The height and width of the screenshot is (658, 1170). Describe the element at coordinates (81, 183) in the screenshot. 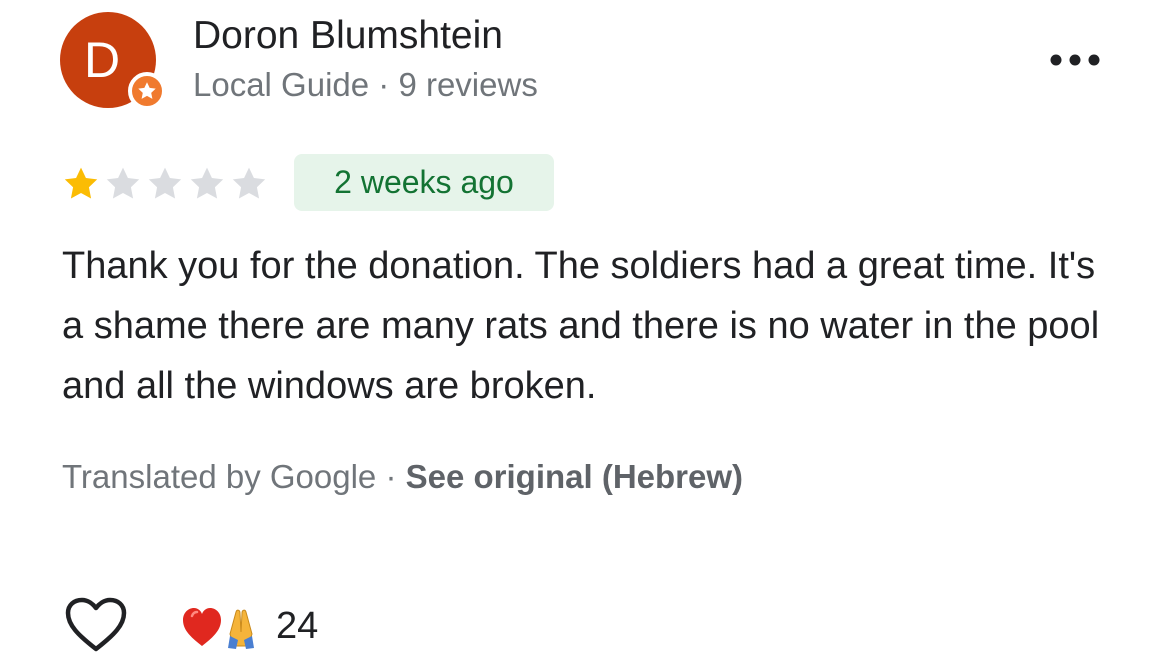

I see `star-filled-icon` at that location.